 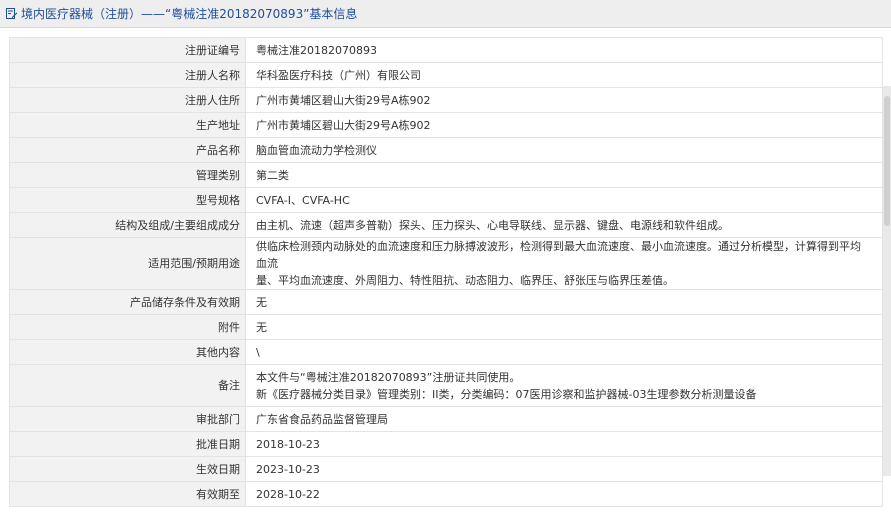 I want to click on vertical-scrollbar, so click(x=887, y=281).